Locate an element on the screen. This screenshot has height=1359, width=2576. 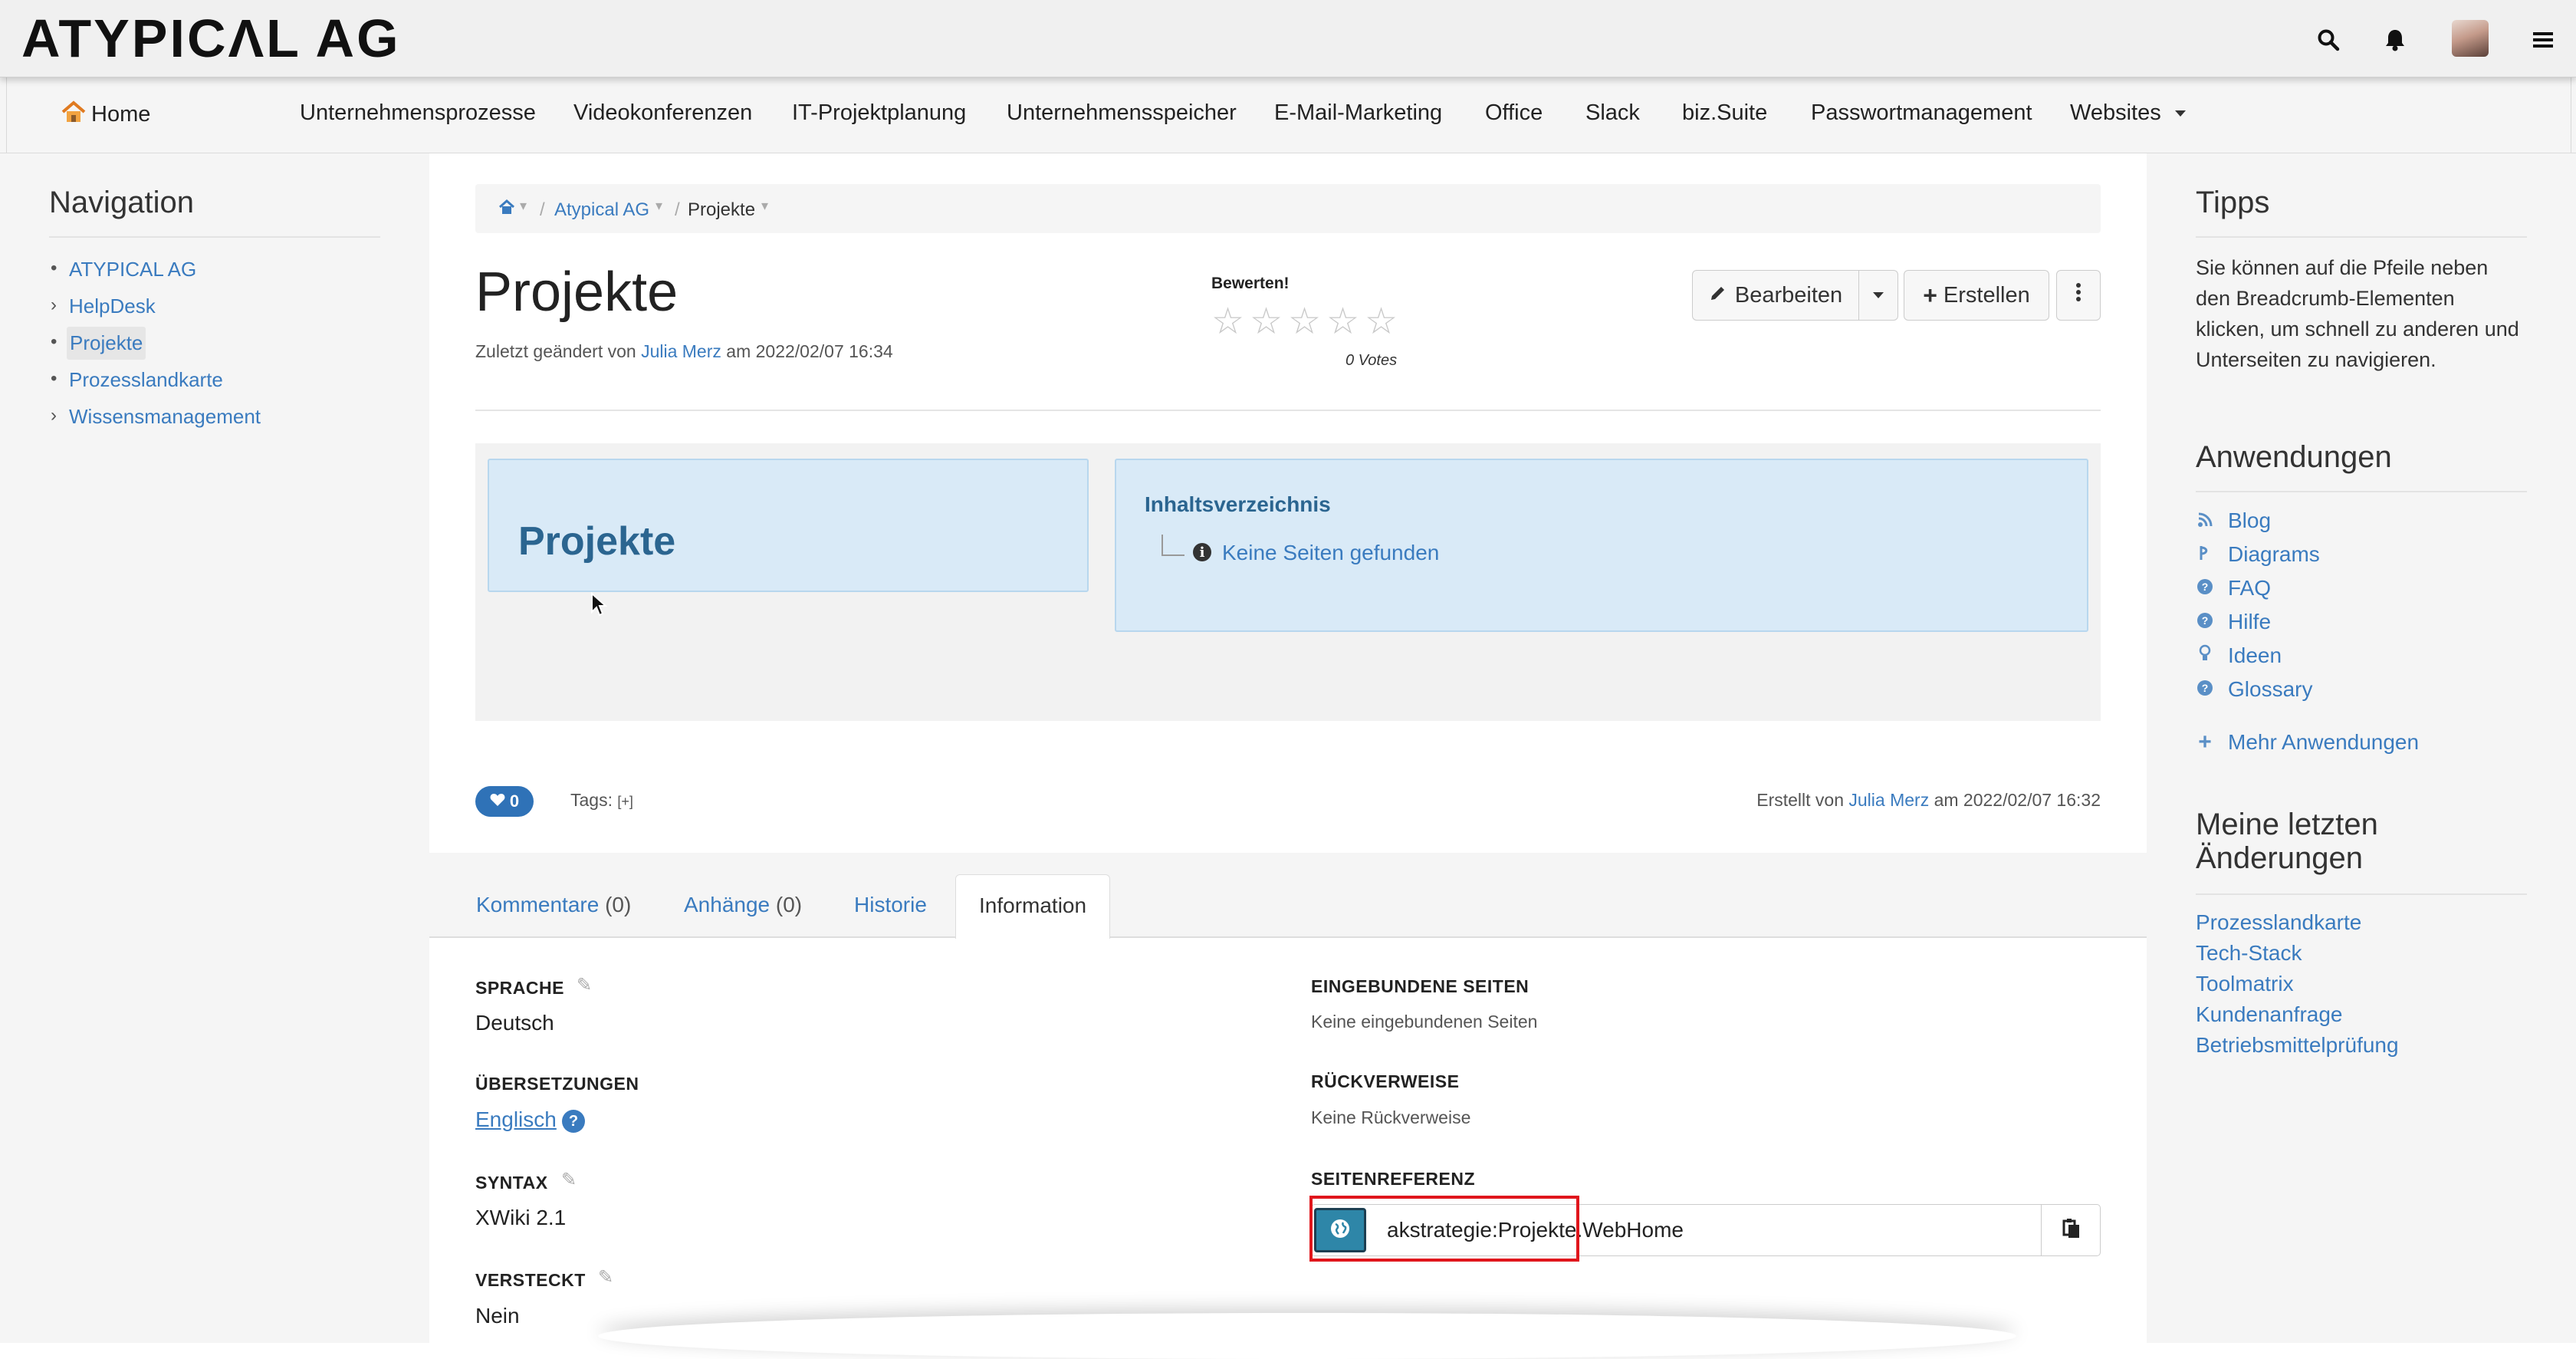
help-icon: ? is located at coordinates (574, 1121).